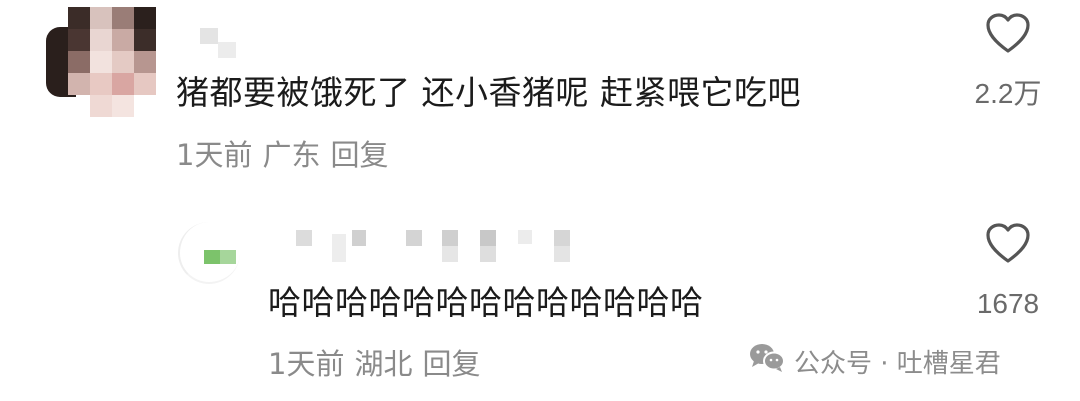 The height and width of the screenshot is (401, 1080). I want to click on like-count: 1678, so click(1008, 303).